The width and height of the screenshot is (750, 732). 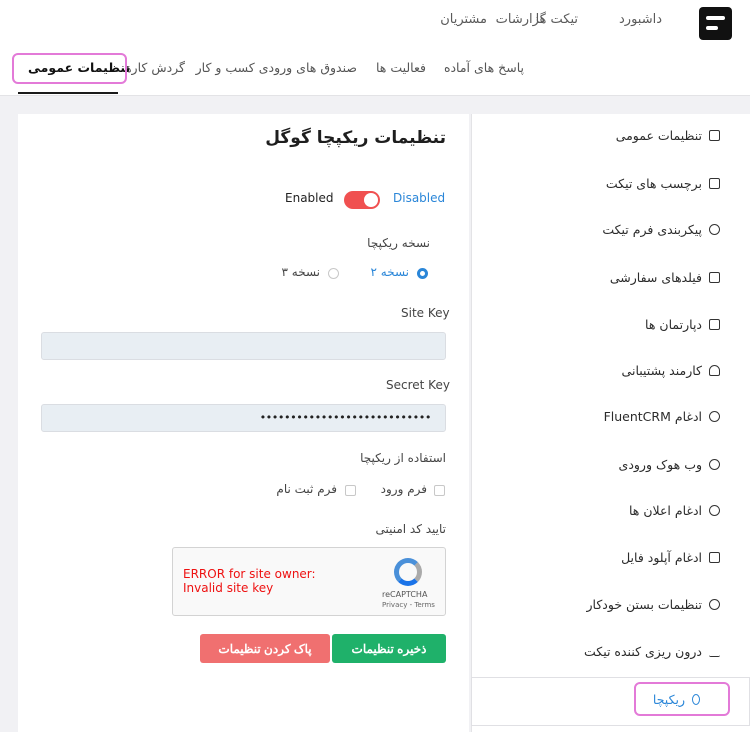 I want to click on sidebar-highlight, so click(x=682, y=699).